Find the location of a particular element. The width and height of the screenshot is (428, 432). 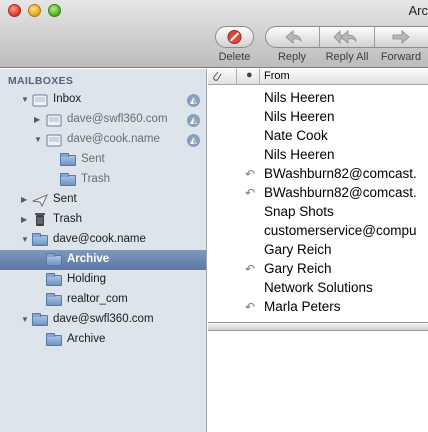

mailboxes-header: MAILBOXES is located at coordinates (41, 81).